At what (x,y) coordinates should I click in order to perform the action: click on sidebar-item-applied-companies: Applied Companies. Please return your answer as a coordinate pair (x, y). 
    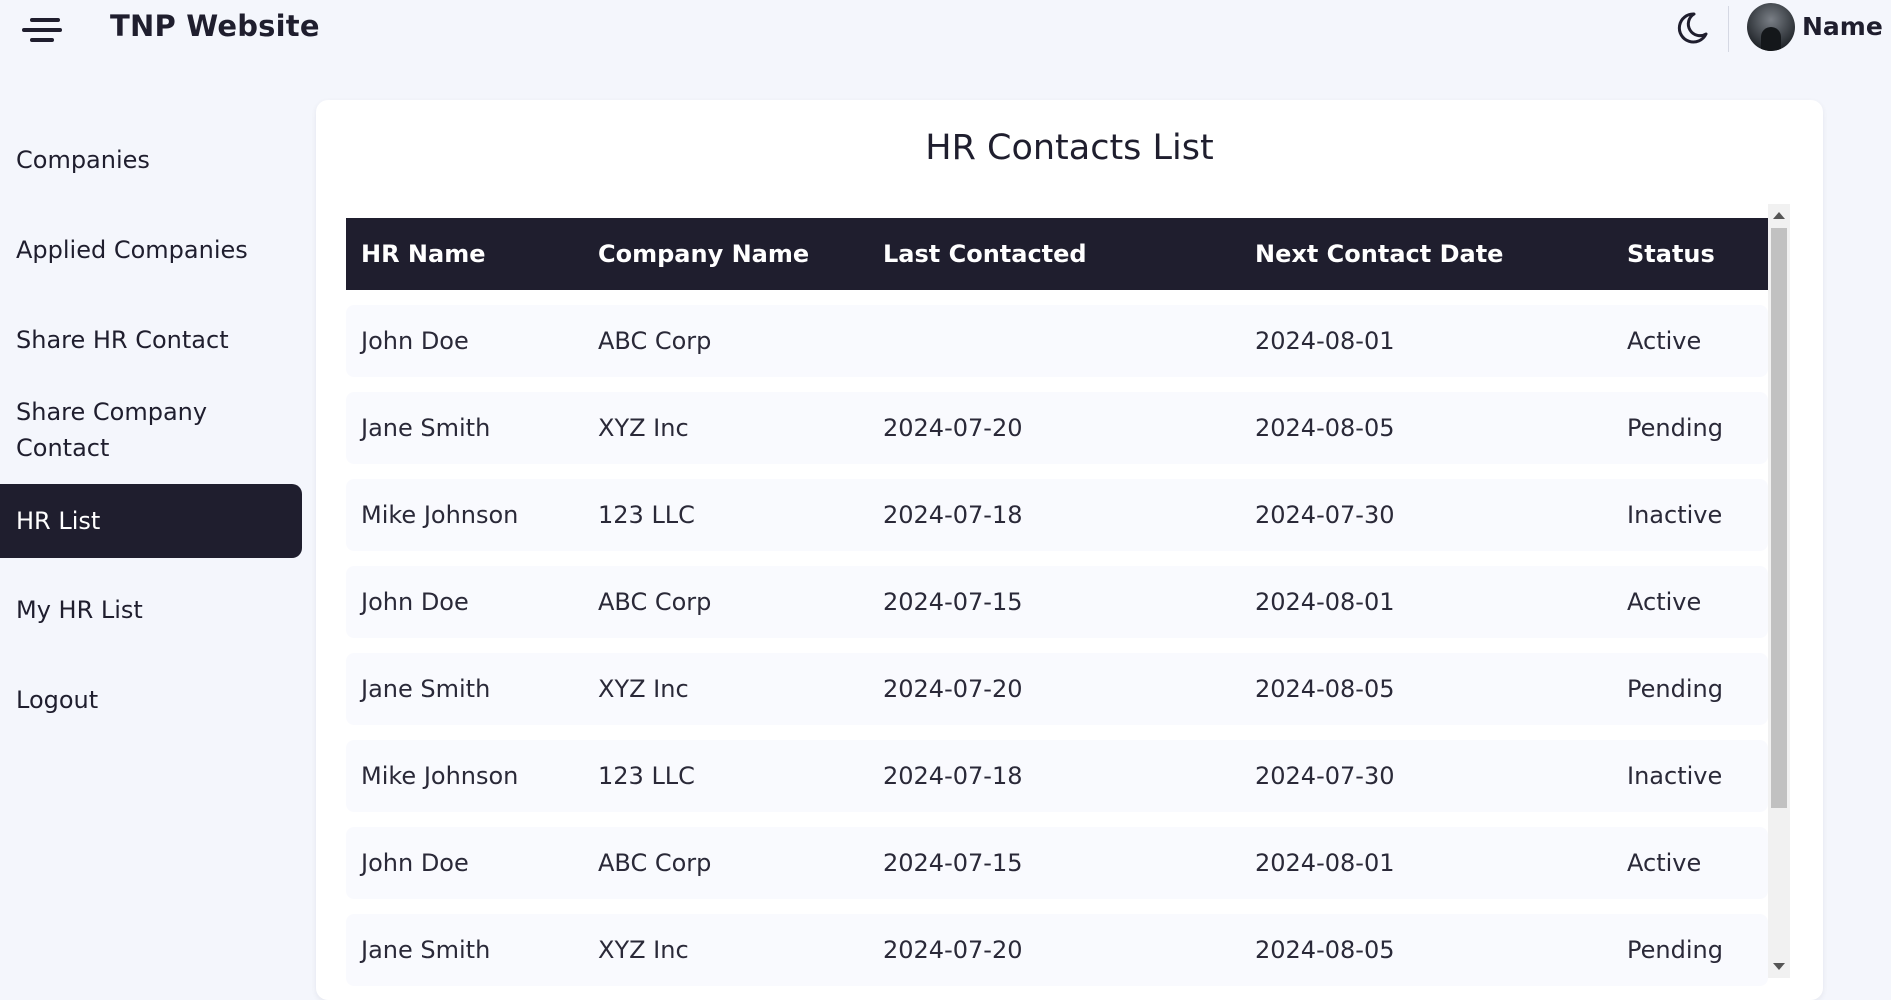
    Looking at the image, I should click on (151, 250).